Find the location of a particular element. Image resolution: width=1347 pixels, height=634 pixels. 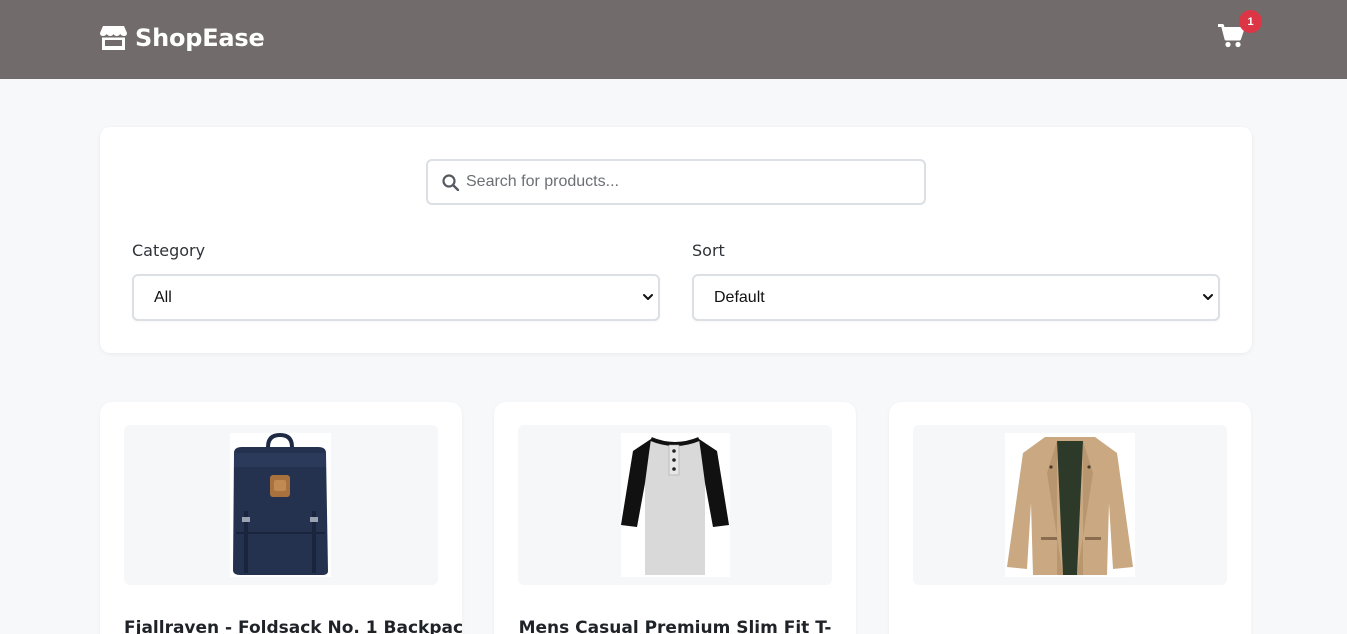

sort-selected-value: Default is located at coordinates (739, 297).